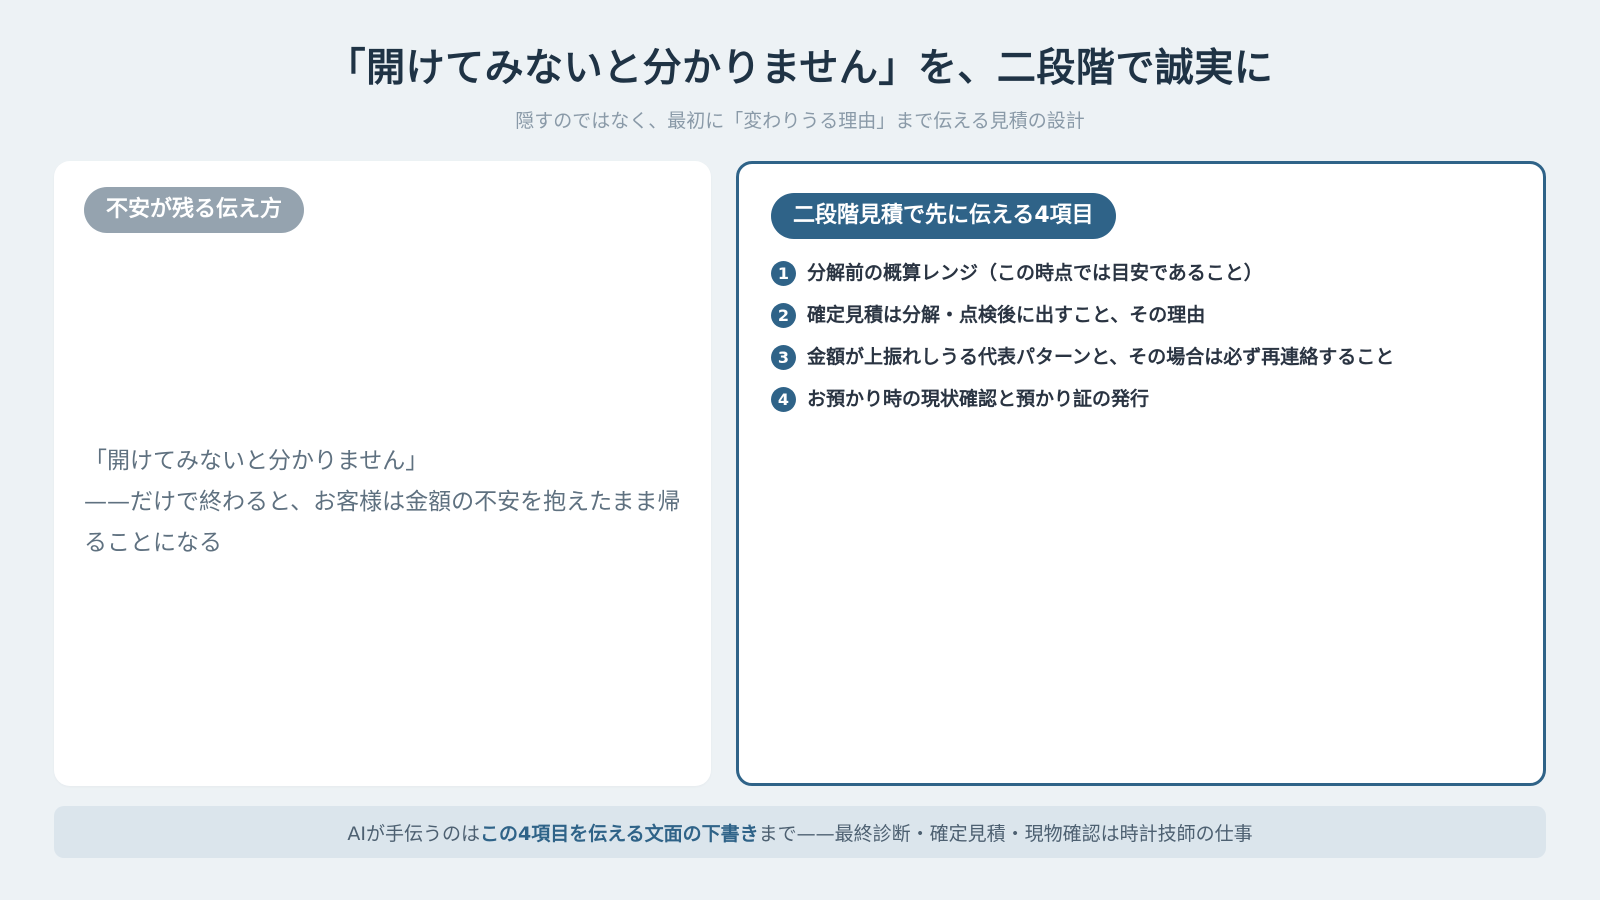 Image resolution: width=1600 pixels, height=900 pixels. Describe the element at coordinates (413, 833) in the screenshot. I see `ai-scope-prefix: AIが手伝うのは` at that location.